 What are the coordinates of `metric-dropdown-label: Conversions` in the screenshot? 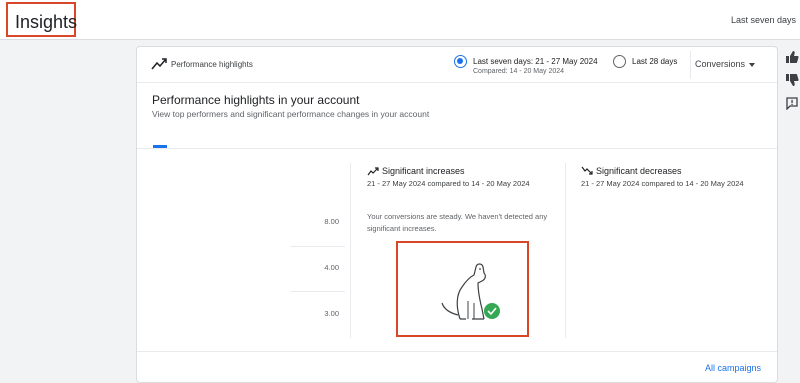 It's located at (720, 64).